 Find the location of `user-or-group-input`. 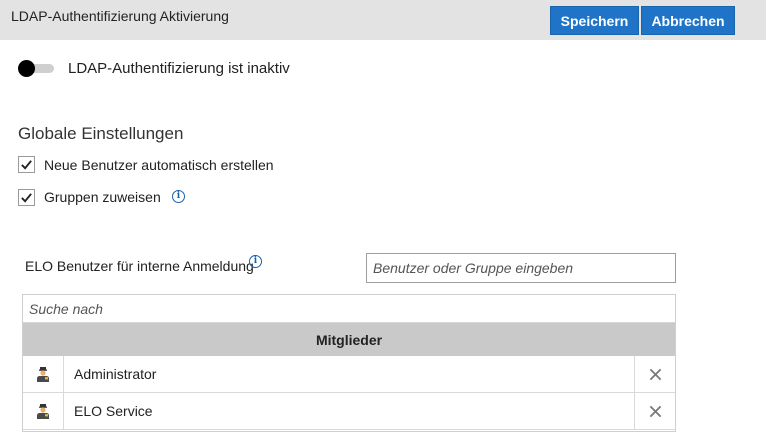

user-or-group-input is located at coordinates (521, 268).